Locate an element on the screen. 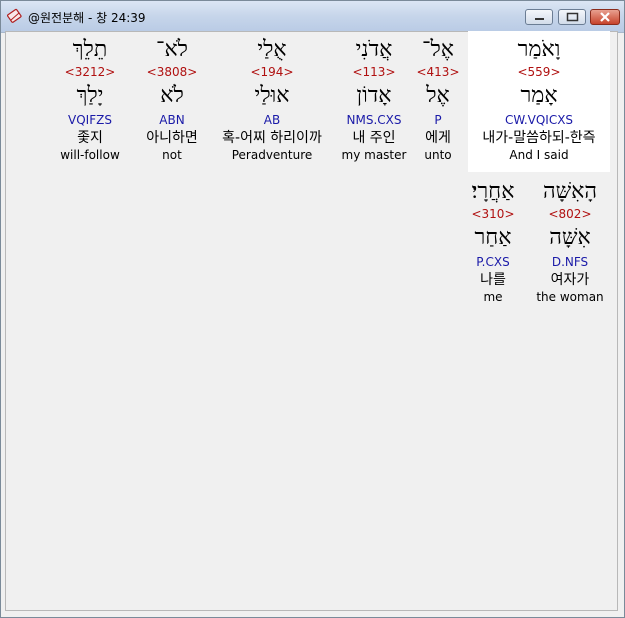 This screenshot has height=618, width=625. lemma-word: אַחַר is located at coordinates (493, 237).